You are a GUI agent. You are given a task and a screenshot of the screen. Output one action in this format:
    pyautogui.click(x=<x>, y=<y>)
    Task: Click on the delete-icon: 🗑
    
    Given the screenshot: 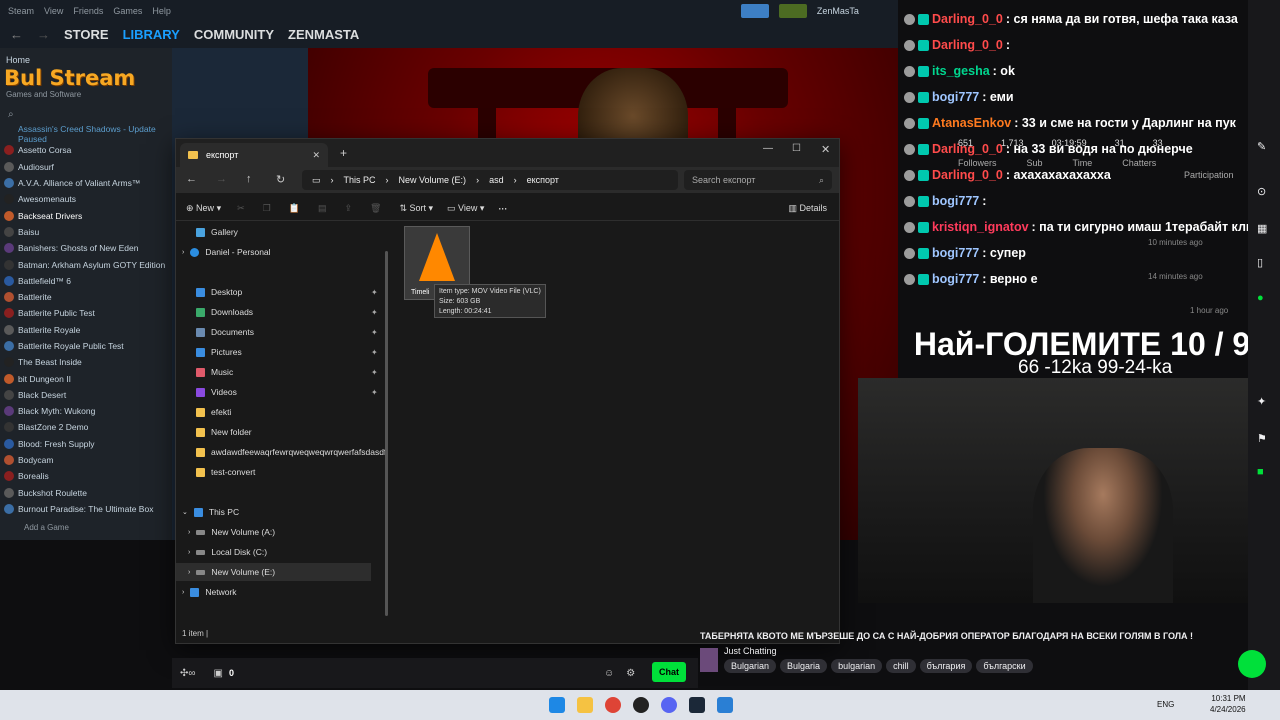 What is the action you would take?
    pyautogui.click(x=375, y=208)
    